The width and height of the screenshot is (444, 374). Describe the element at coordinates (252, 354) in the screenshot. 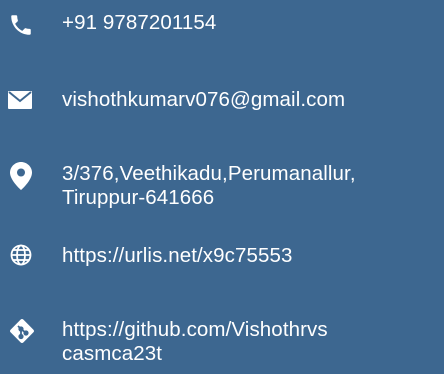

I see `github-link-line-2: casmca23t` at that location.